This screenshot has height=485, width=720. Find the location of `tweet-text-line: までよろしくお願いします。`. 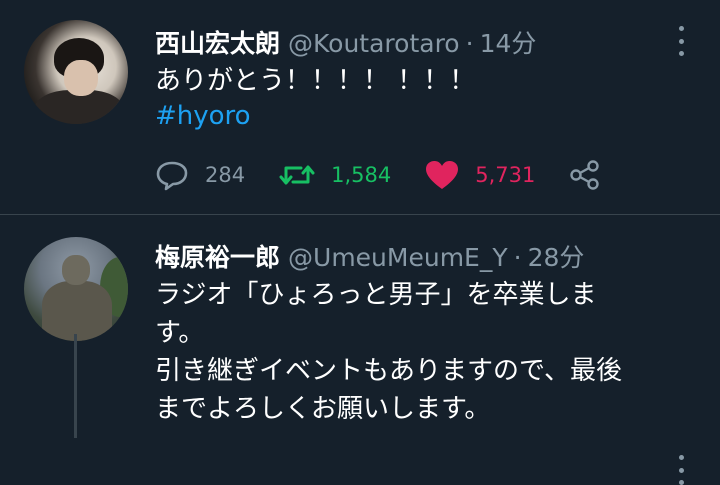

tweet-text-line: までよろしくお願いします。 is located at coordinates (323, 409).